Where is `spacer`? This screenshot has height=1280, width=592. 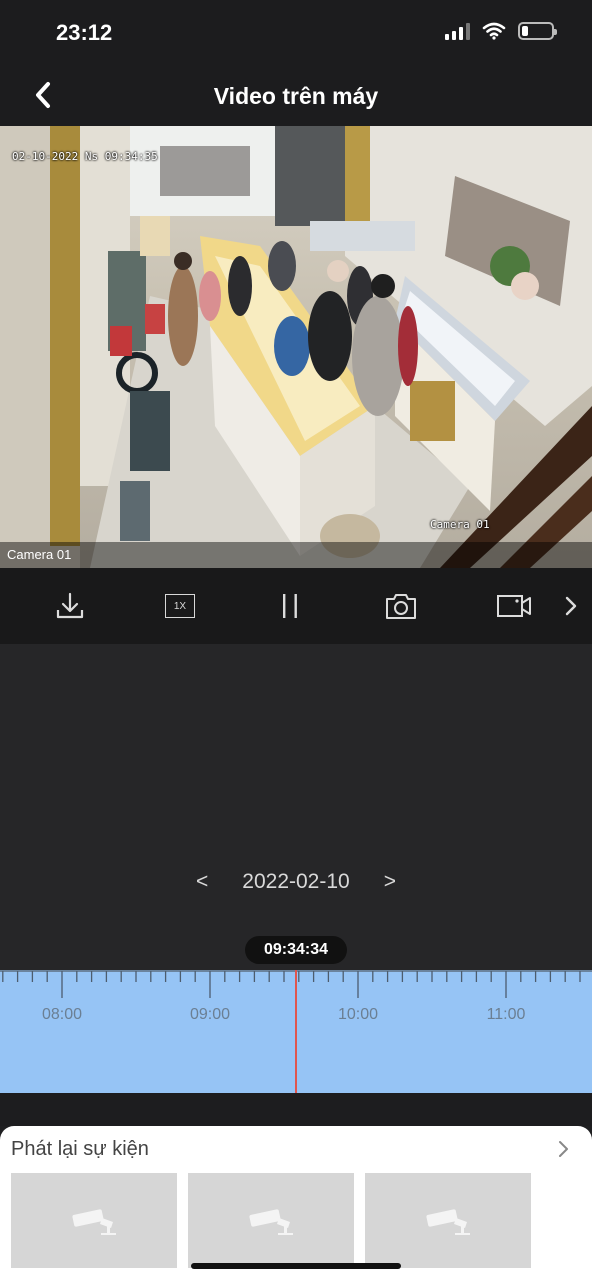 spacer is located at coordinates (296, 1109).